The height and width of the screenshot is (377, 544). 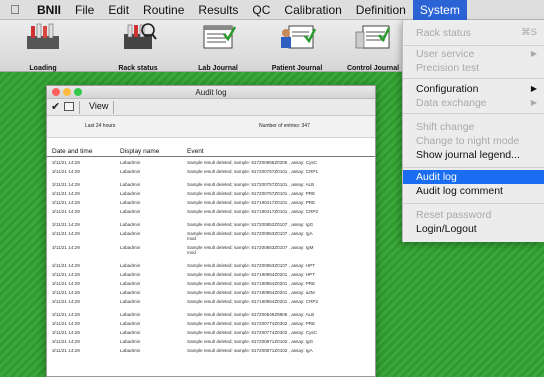 I want to click on column-header-event: Event, so click(x=195, y=151).